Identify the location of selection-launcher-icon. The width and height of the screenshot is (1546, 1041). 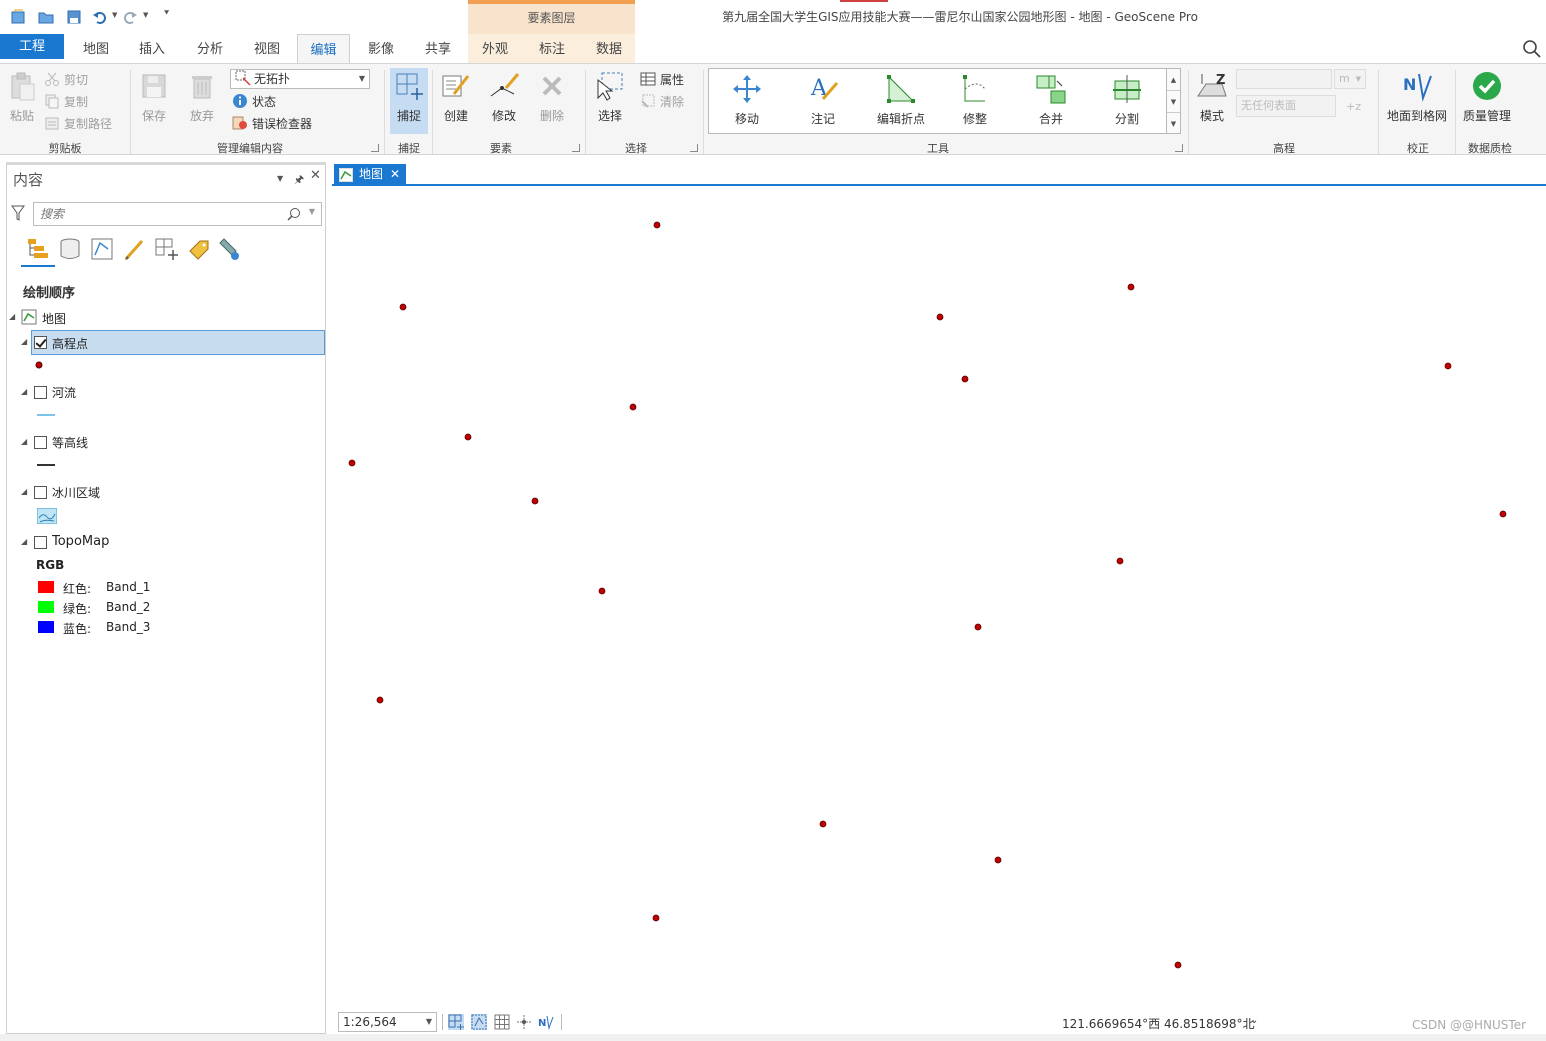
(694, 148).